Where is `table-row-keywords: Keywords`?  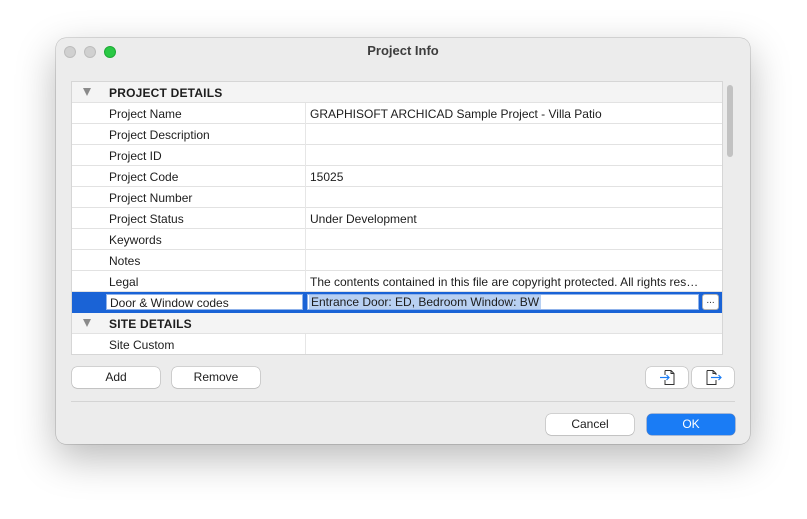
table-row-keywords: Keywords is located at coordinates (397, 239).